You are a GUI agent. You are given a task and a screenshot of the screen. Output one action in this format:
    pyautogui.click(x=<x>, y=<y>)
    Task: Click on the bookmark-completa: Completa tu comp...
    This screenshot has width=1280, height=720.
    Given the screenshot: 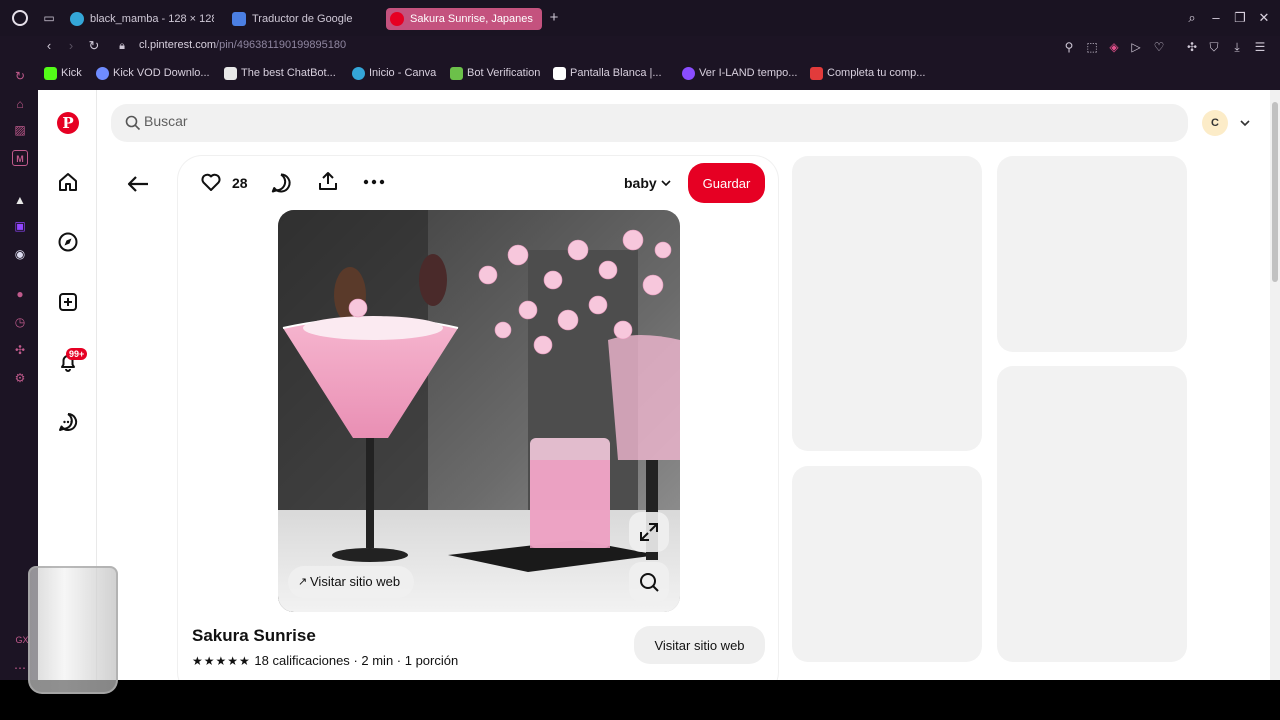 What is the action you would take?
    pyautogui.click(x=867, y=73)
    